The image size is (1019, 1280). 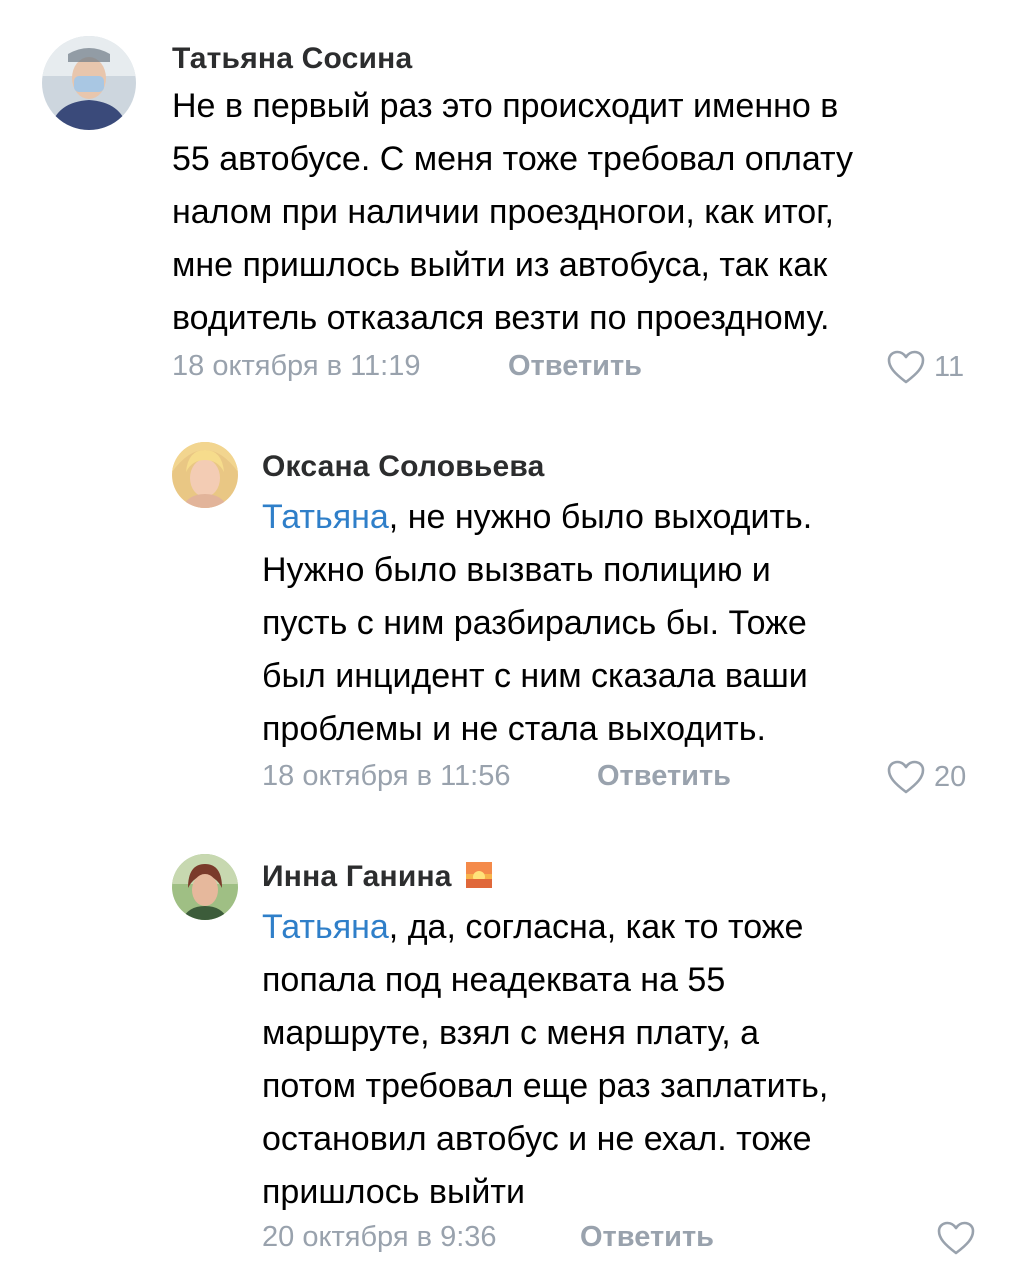 What do you see at coordinates (500, 265) in the screenshot?
I see `comment-text-line: мне пришлось выйти из автобуса, так как` at bounding box center [500, 265].